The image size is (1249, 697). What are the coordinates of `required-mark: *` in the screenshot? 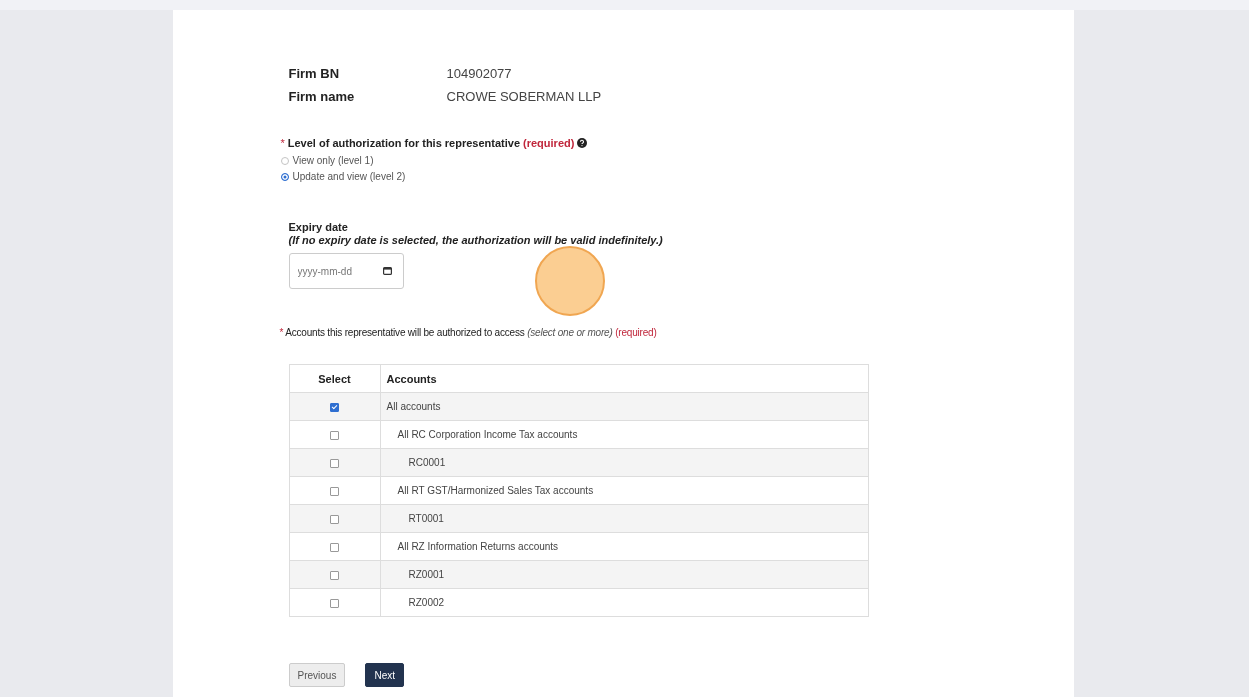 It's located at (282, 143).